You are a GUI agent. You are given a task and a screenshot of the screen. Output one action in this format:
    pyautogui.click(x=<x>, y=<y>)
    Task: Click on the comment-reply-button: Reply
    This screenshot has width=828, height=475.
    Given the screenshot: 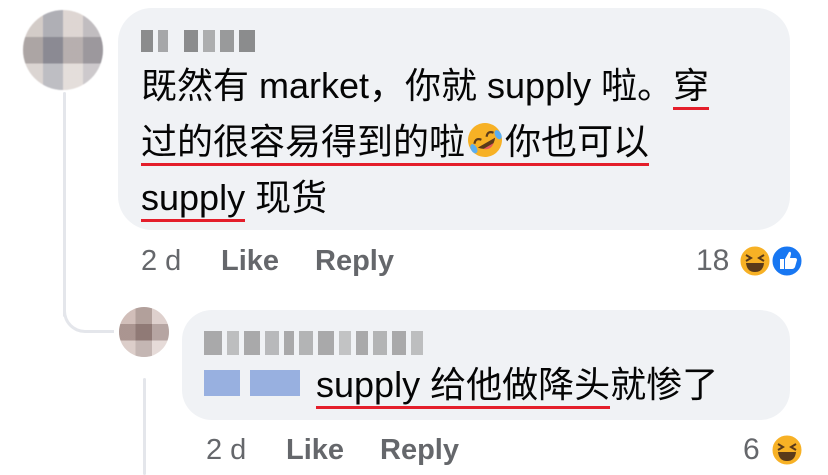 What is the action you would take?
    pyautogui.click(x=354, y=261)
    